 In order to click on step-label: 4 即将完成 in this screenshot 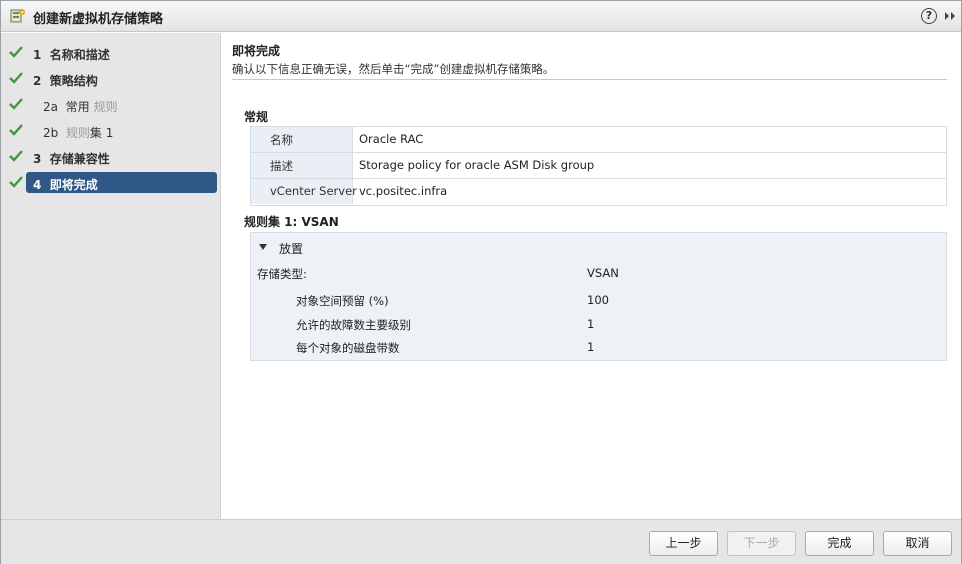, I will do `click(65, 185)`.